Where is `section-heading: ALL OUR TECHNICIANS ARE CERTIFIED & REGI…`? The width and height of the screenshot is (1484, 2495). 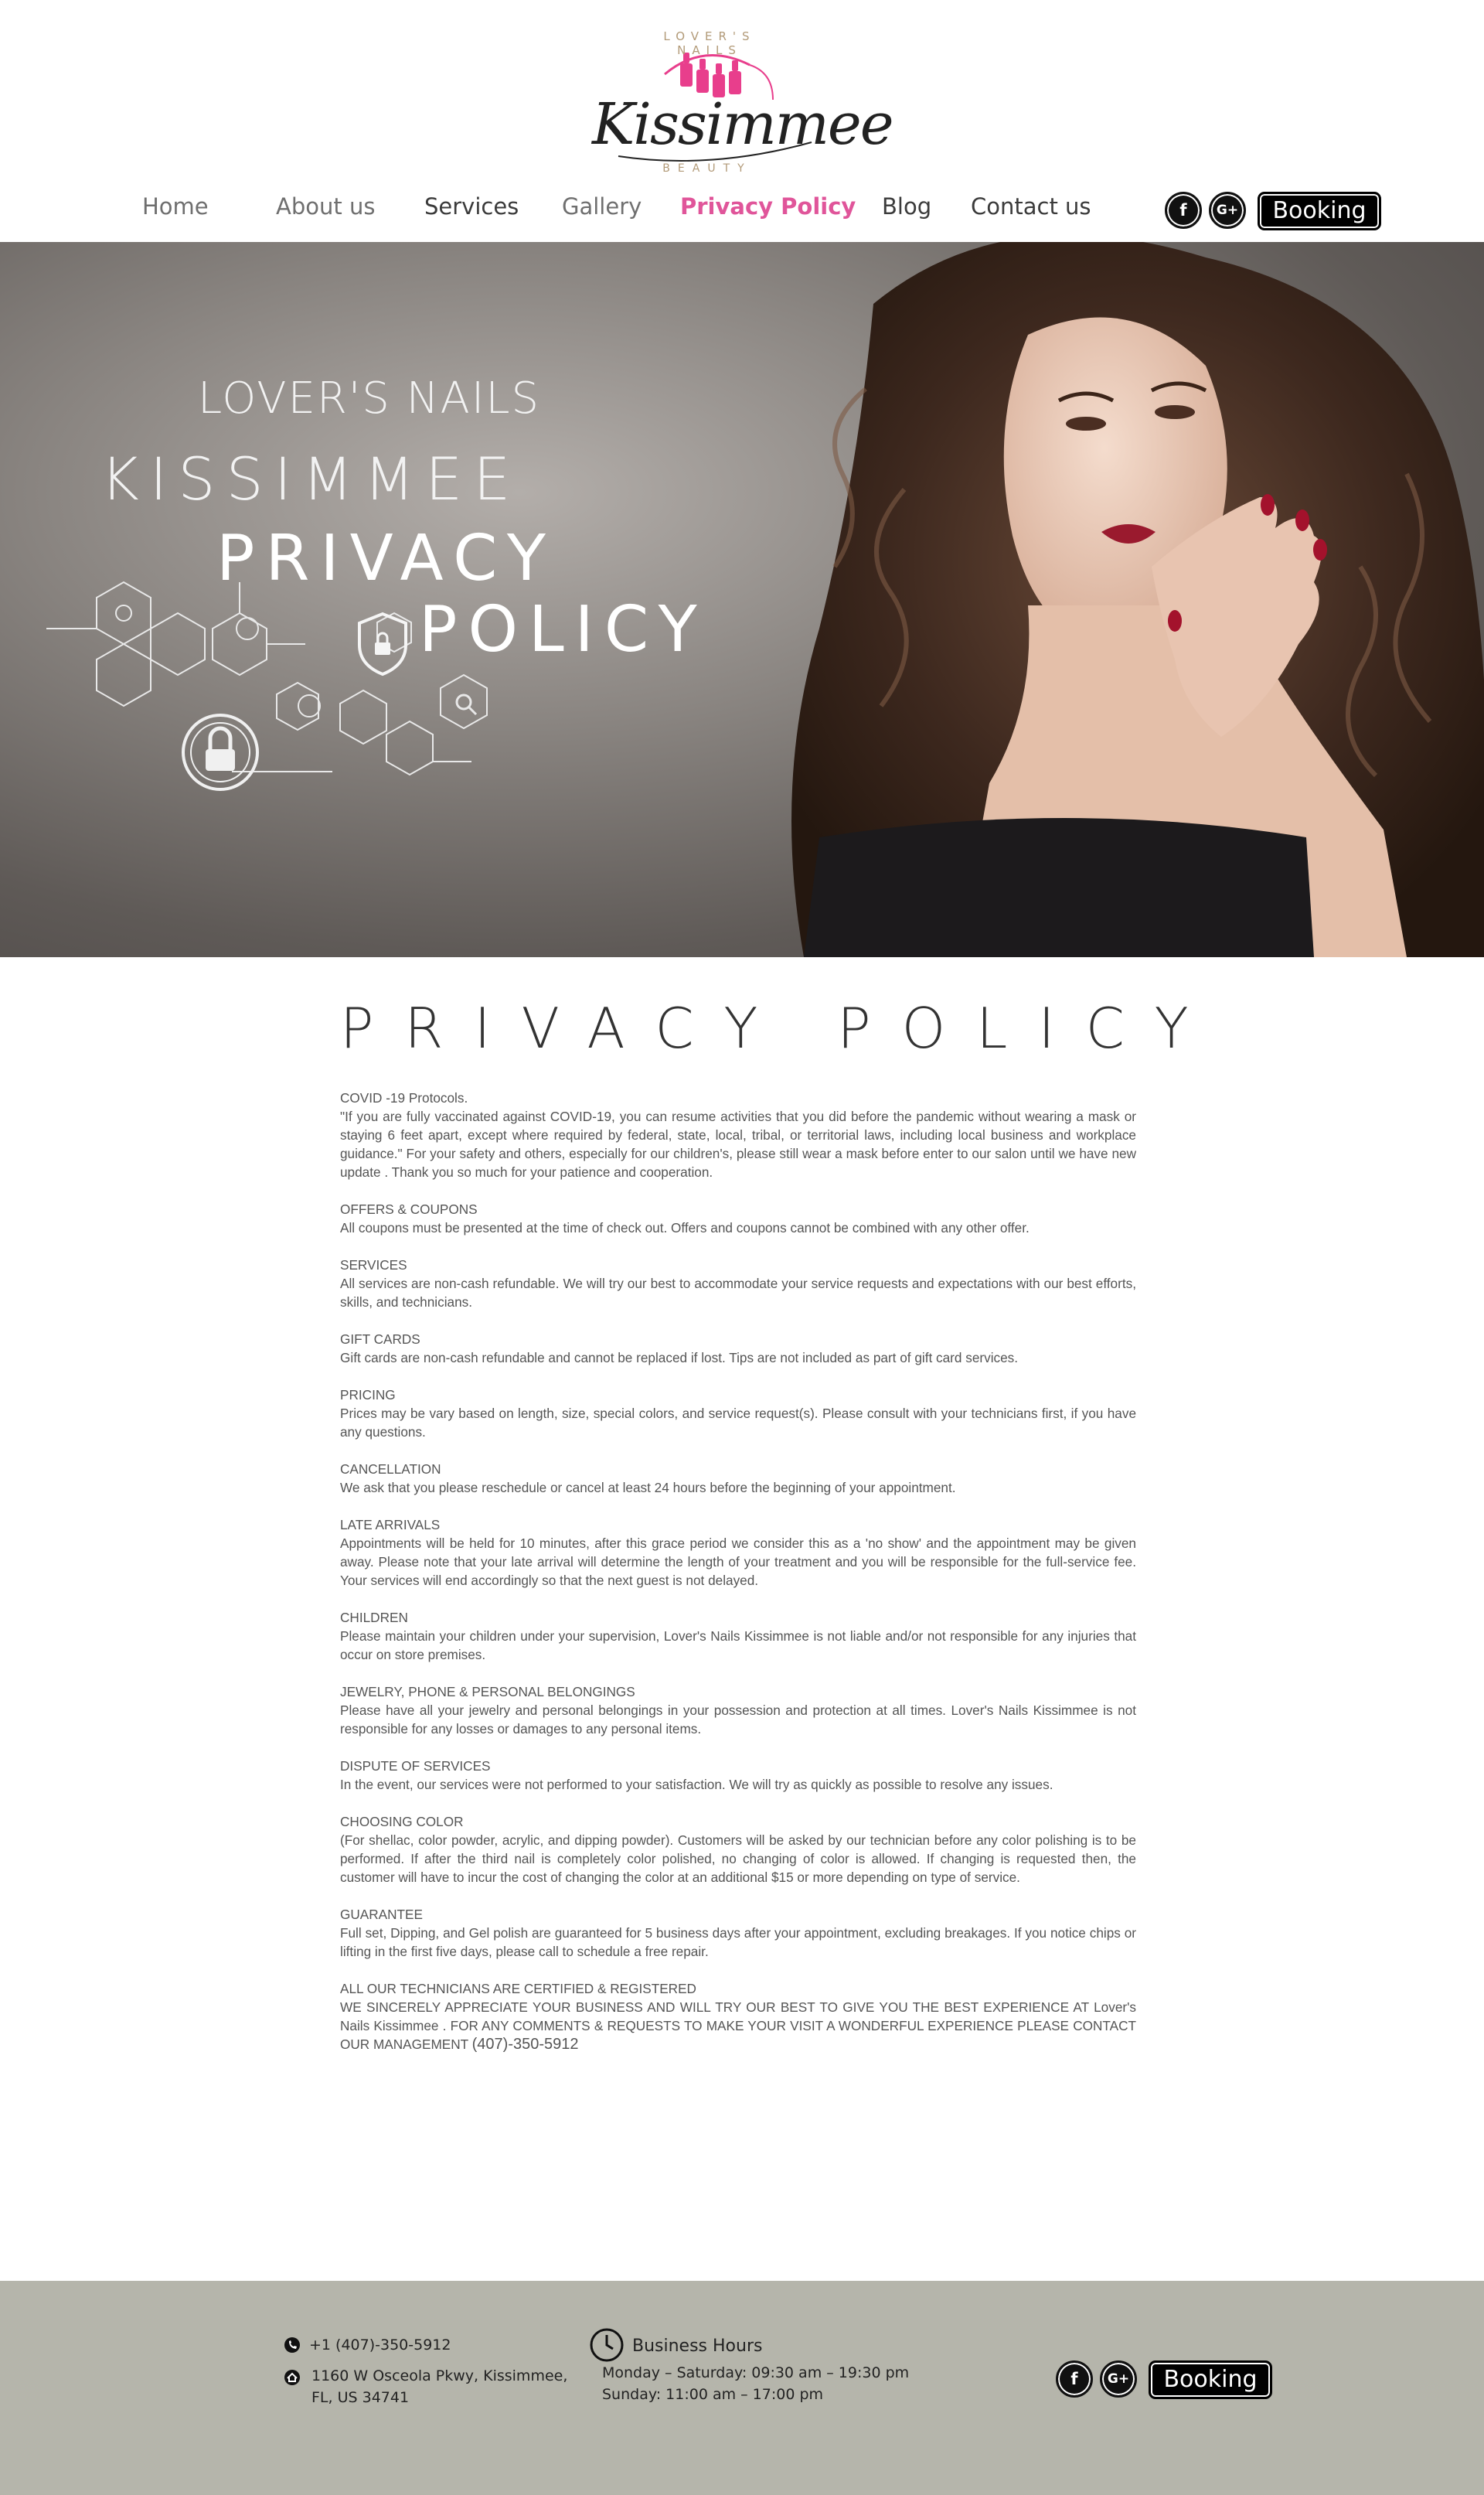 section-heading: ALL OUR TECHNICIANS ARE CERTIFIED & REGI… is located at coordinates (518, 1988).